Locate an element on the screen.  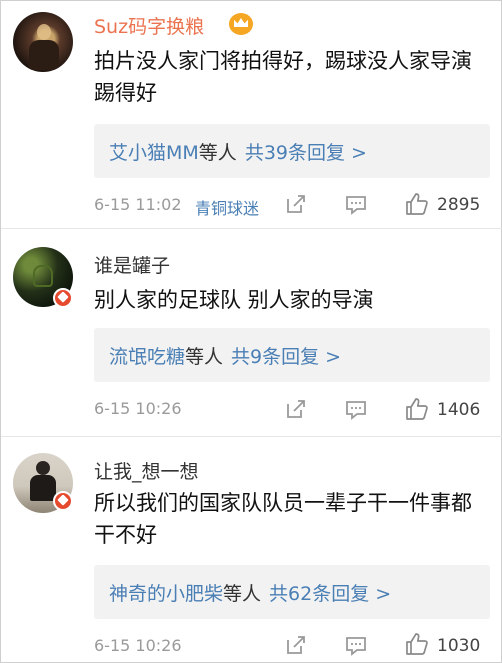
comment-text: 所以我们的国家队队员一辈子干一件事都干不好 is located at coordinates (283, 519).